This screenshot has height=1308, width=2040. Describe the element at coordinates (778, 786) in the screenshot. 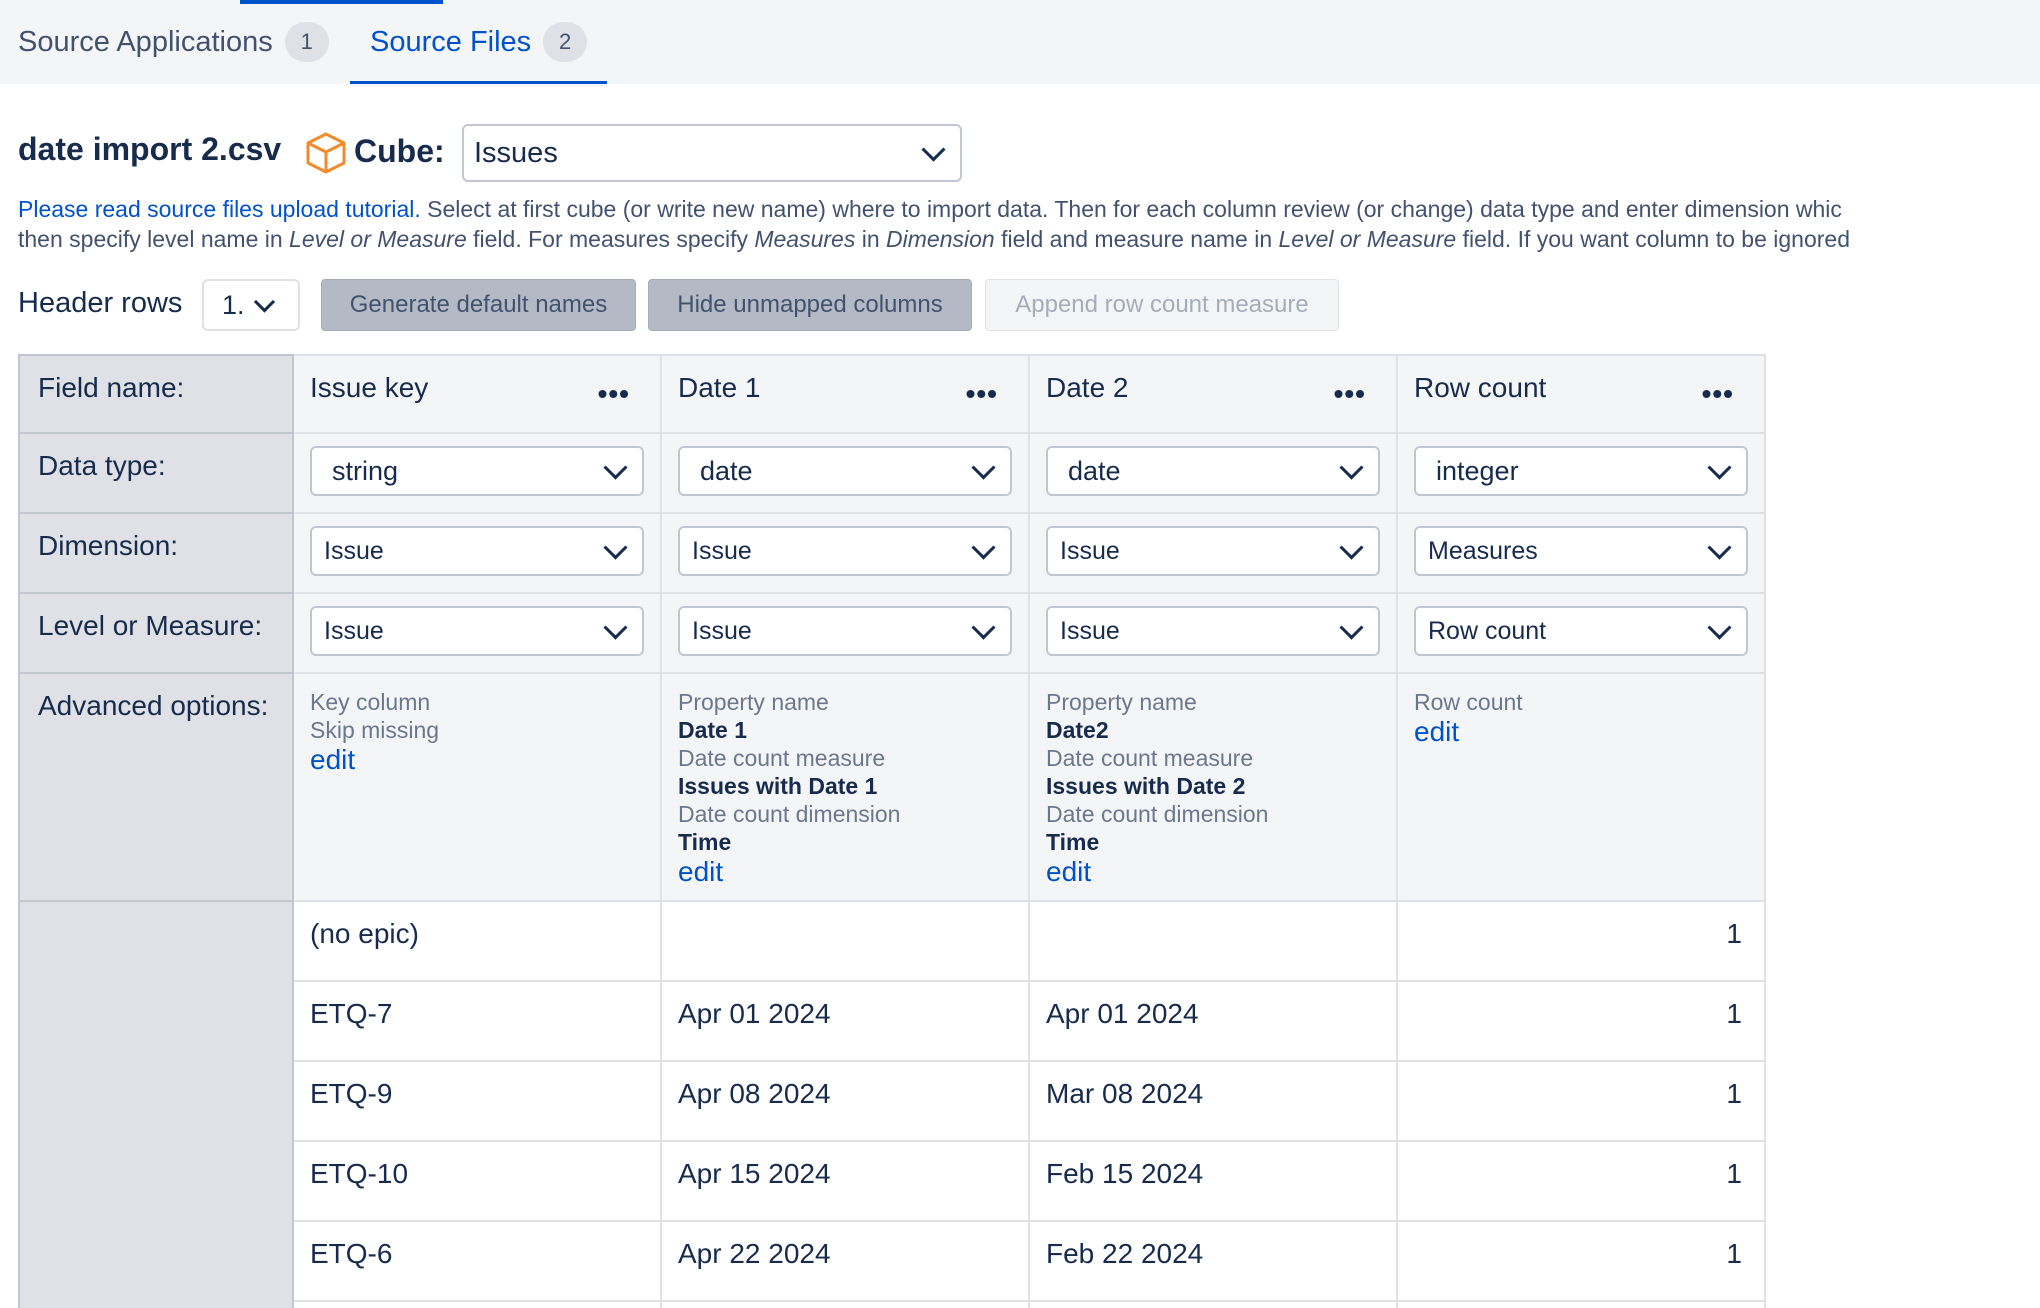

I see `adv-measure-value: Issues with Date 1` at that location.